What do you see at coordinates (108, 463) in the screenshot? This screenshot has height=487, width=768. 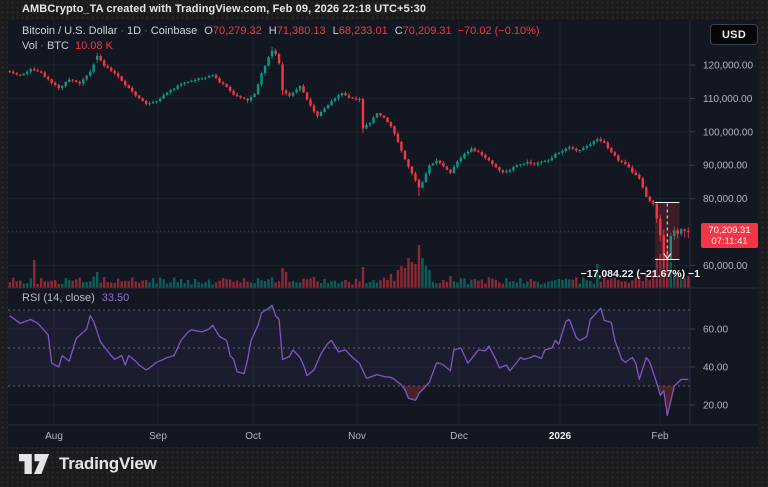 I see `tradingview-wordmark: TradingView` at bounding box center [108, 463].